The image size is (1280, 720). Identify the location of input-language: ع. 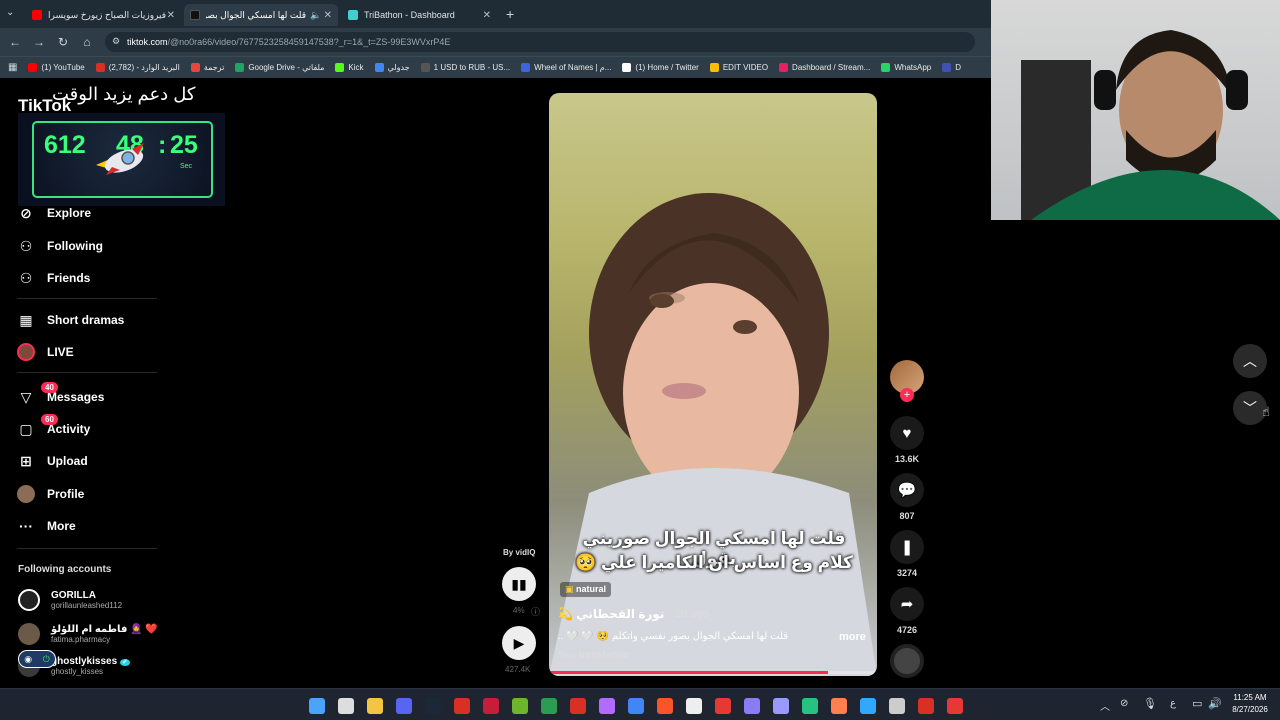
(1173, 703).